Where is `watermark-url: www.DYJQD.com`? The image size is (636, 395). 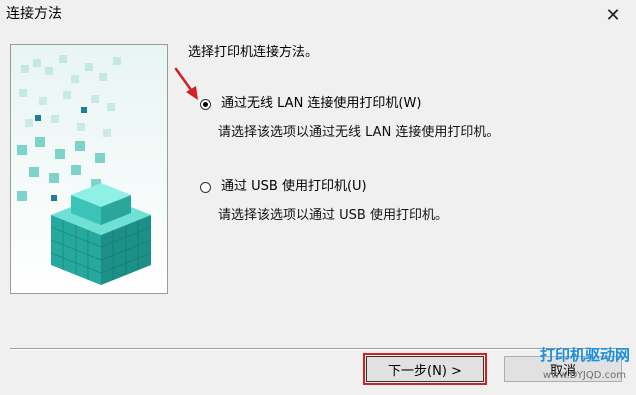
watermark-url: www.DYJQD.com is located at coordinates (584, 375).